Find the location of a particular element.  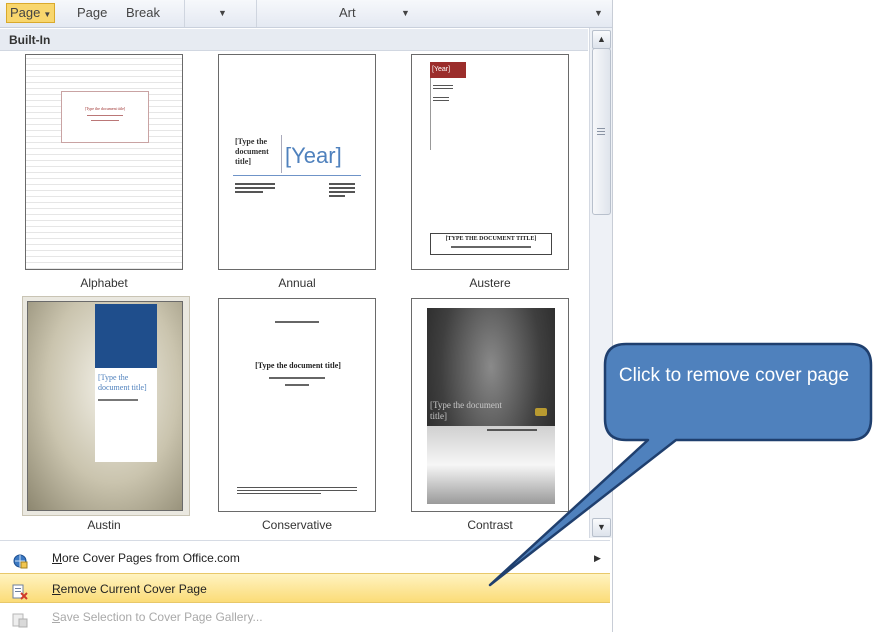

contrast-light-panel is located at coordinates (491, 465).